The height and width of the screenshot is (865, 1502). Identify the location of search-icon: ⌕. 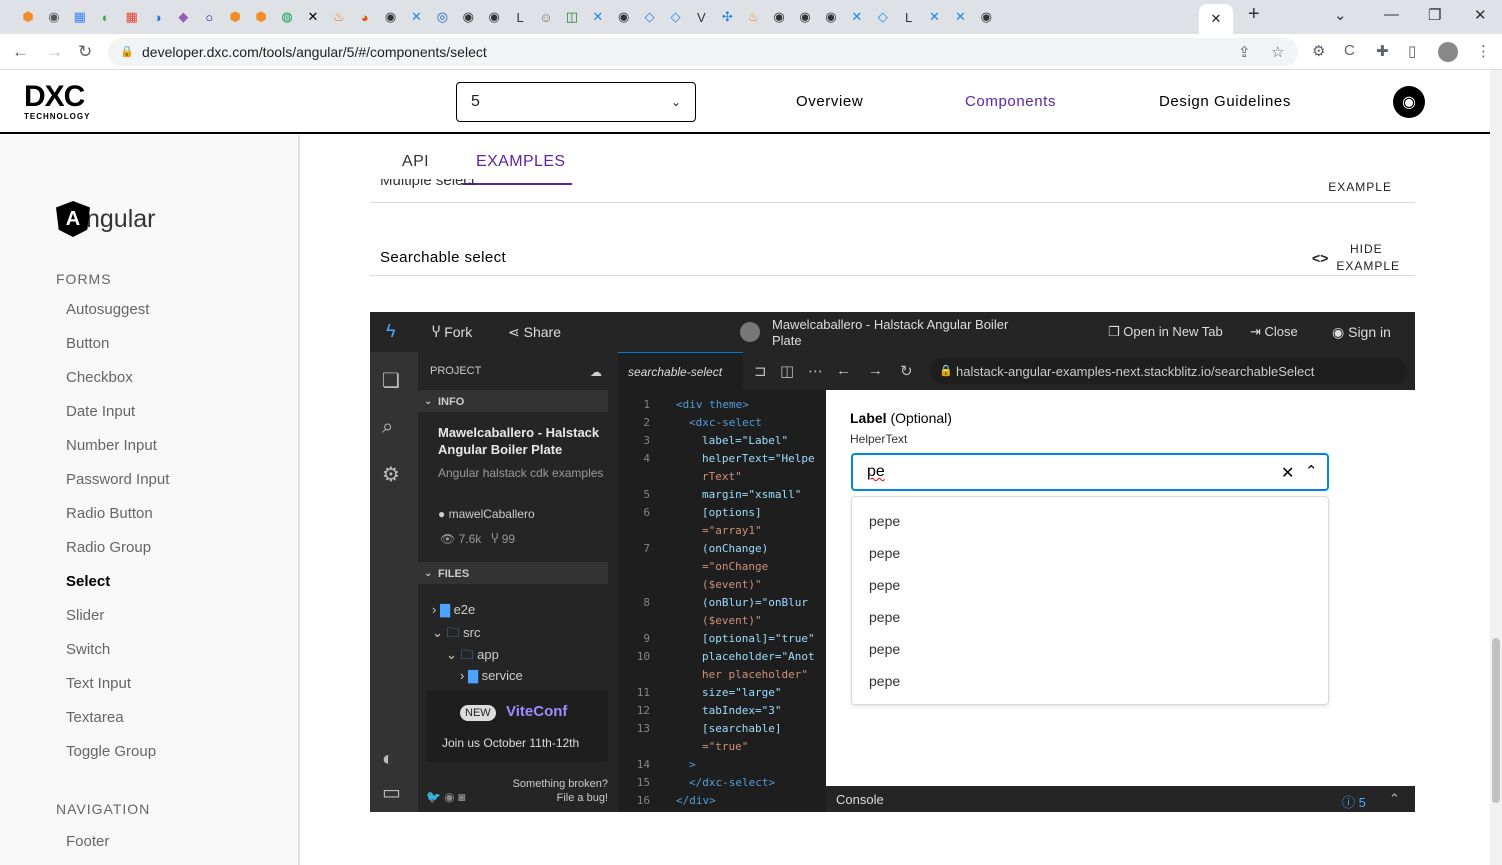
(387, 427).